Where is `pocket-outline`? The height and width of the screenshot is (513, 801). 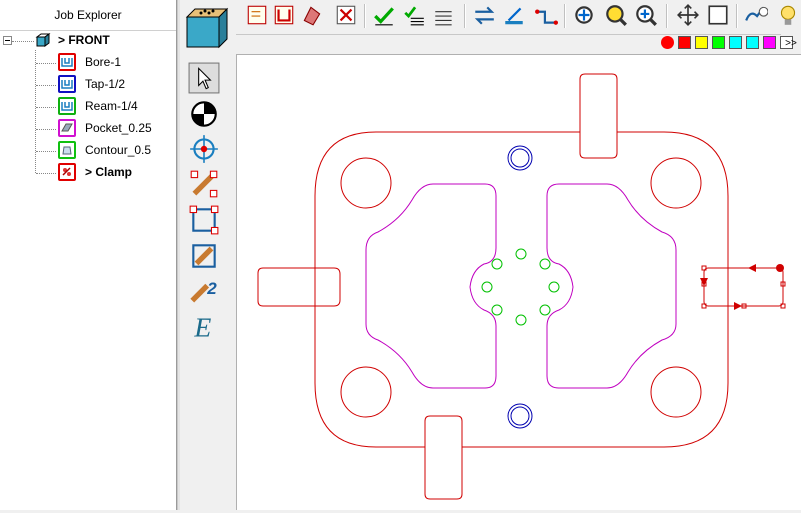 pocket-outline is located at coordinates (431, 286).